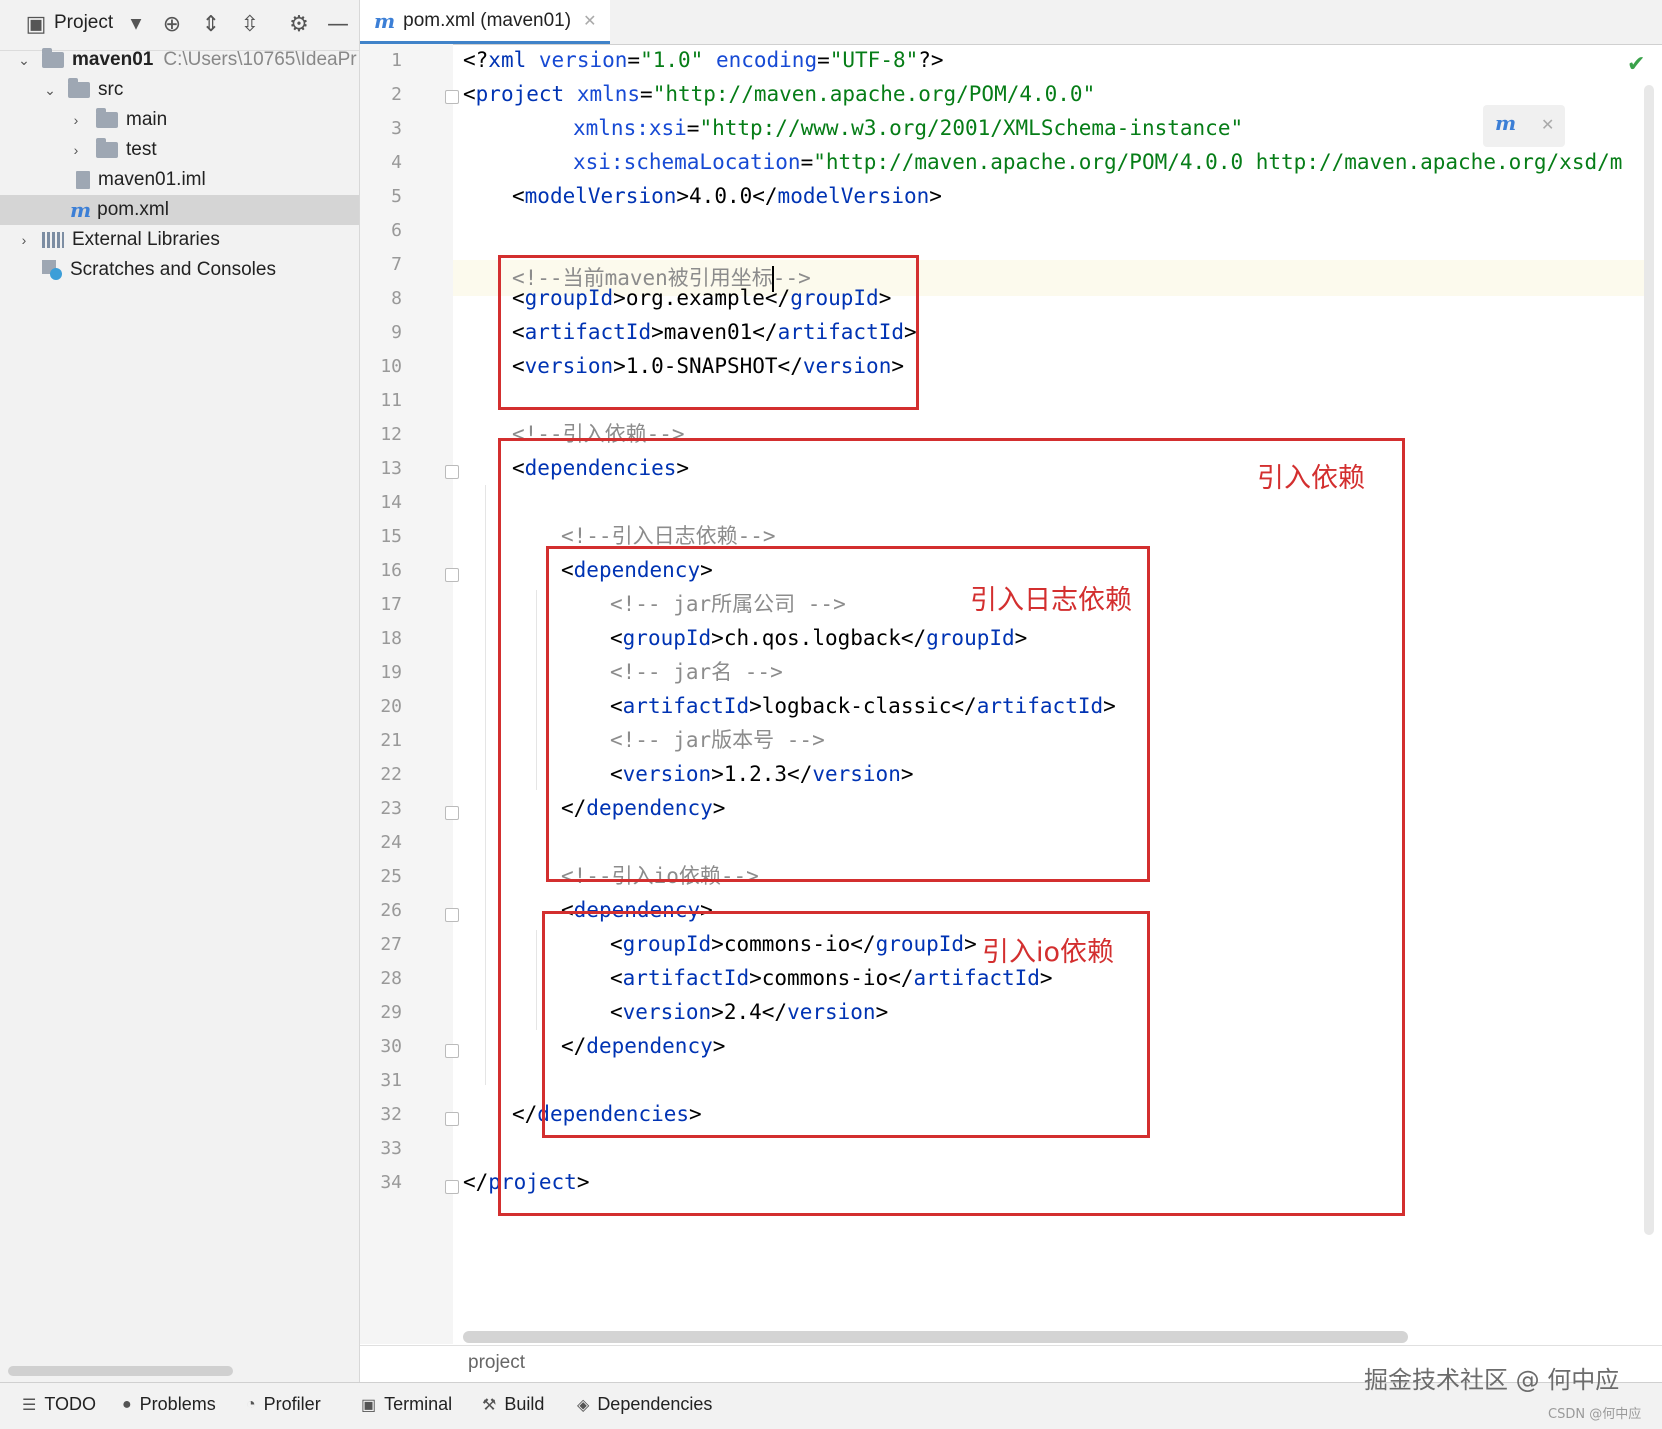 This screenshot has height=1429, width=1662. Describe the element at coordinates (381, 536) in the screenshot. I see `line-number: 15` at that location.